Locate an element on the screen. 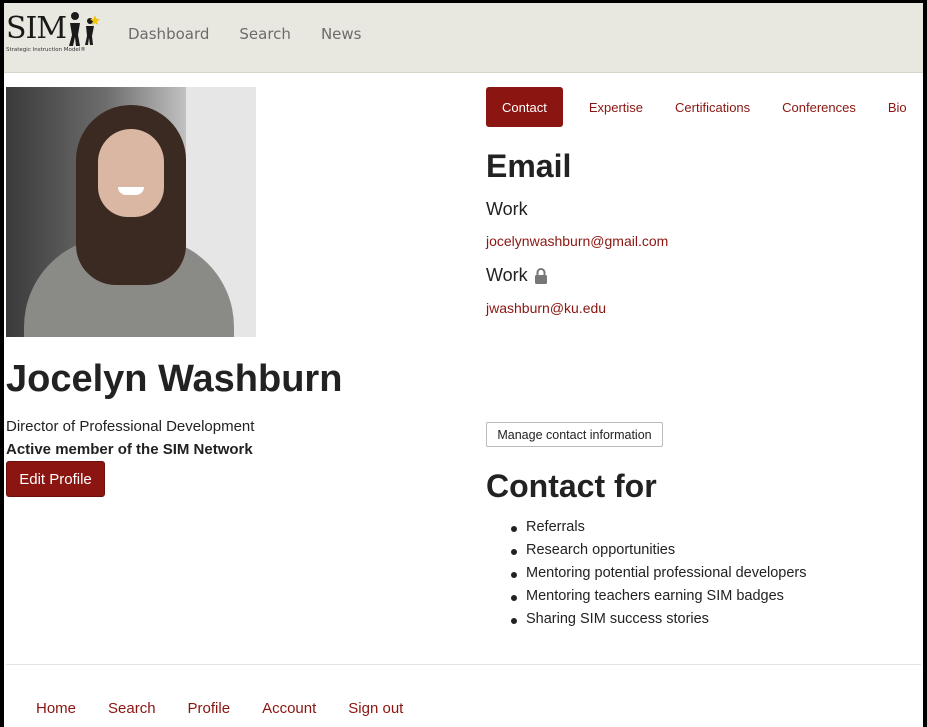  list-item: Sharing SIM success stories is located at coordinates (659, 622).